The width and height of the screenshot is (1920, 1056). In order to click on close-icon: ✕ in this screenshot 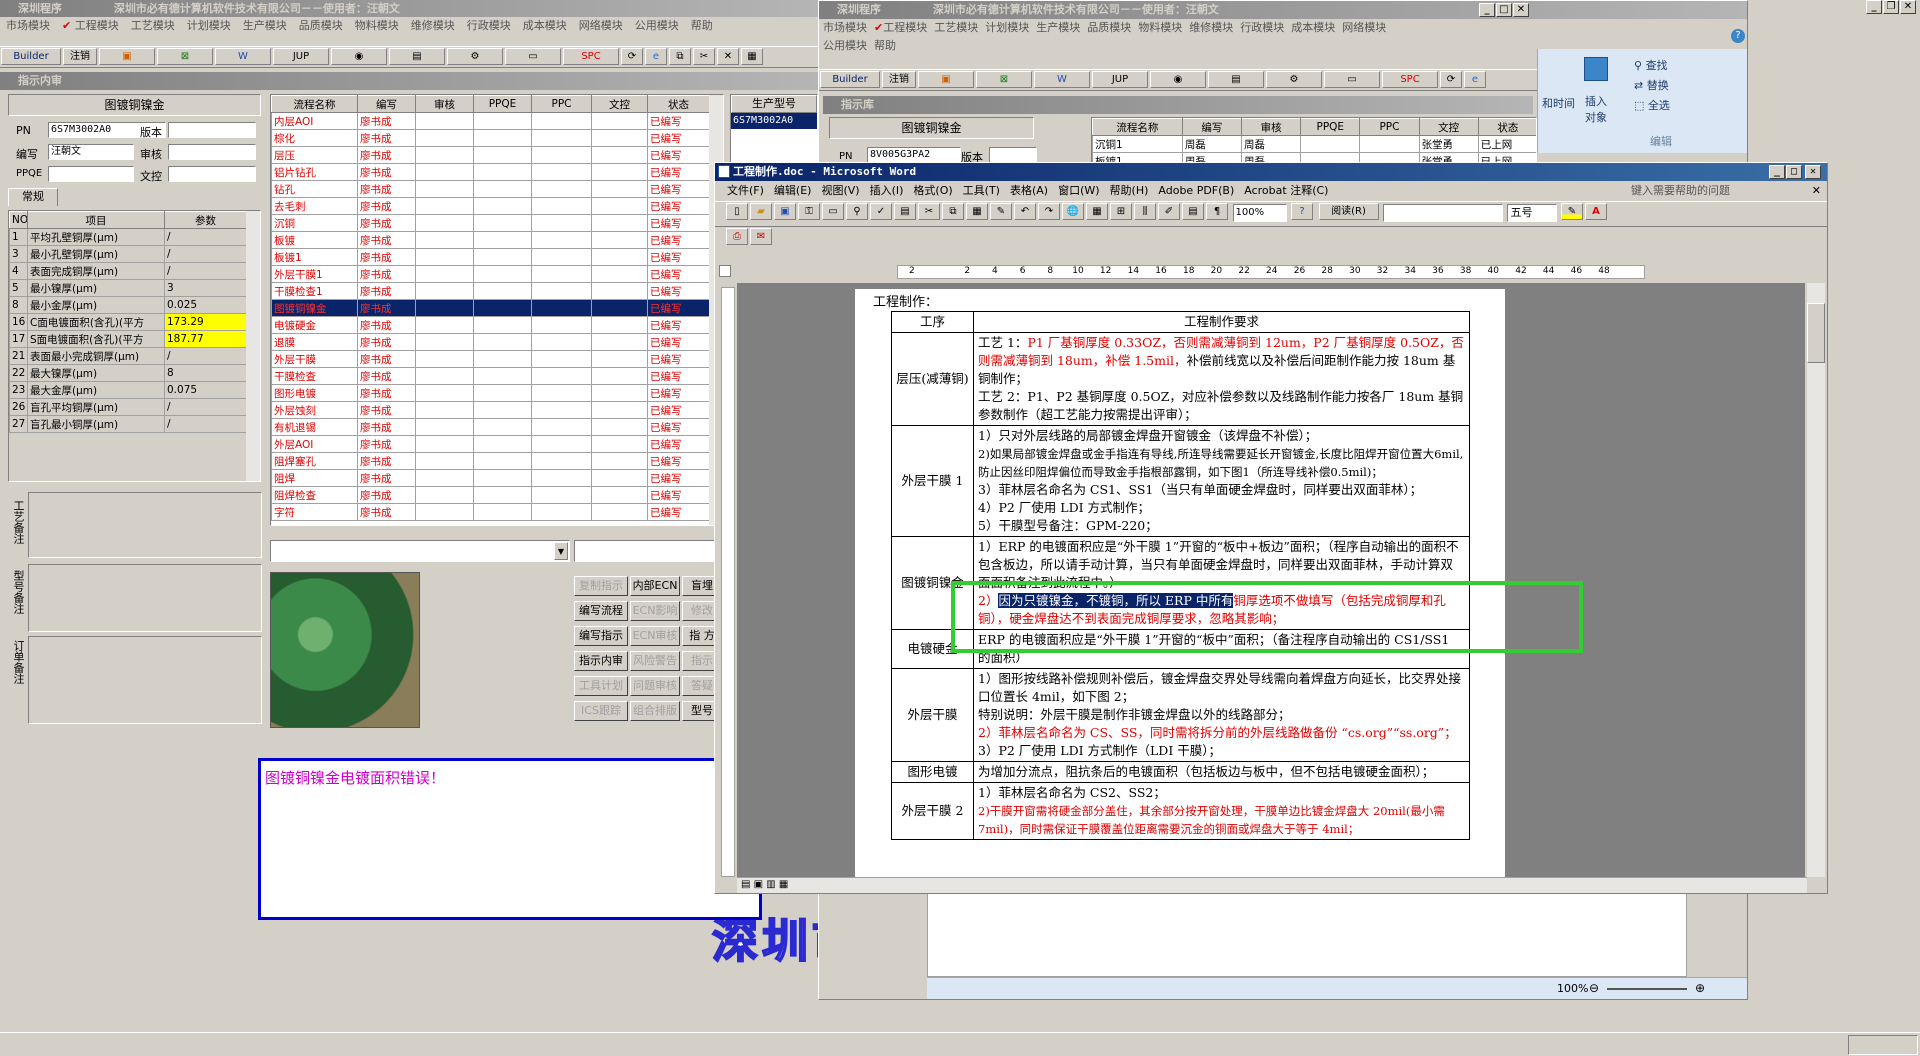, I will do `click(1813, 172)`.